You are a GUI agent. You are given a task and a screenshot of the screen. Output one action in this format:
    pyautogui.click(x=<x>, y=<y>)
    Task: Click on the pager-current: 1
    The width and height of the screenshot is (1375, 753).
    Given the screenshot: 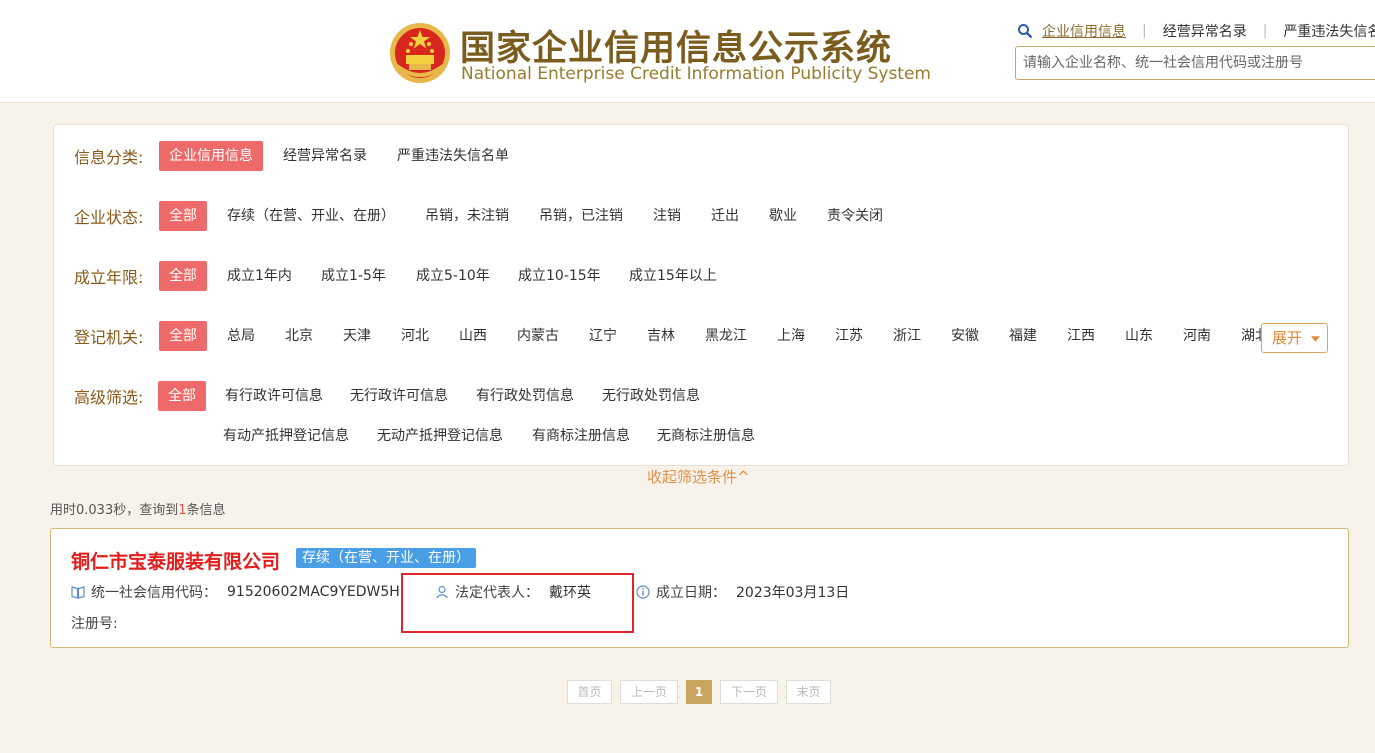 What is the action you would take?
    pyautogui.click(x=699, y=692)
    